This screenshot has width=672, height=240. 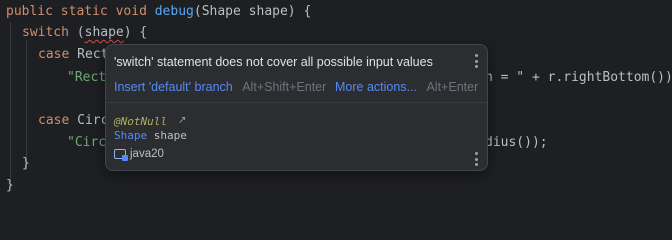 I want to click on more-actions-row: More actions... Alt+Enter, so click(x=406, y=87).